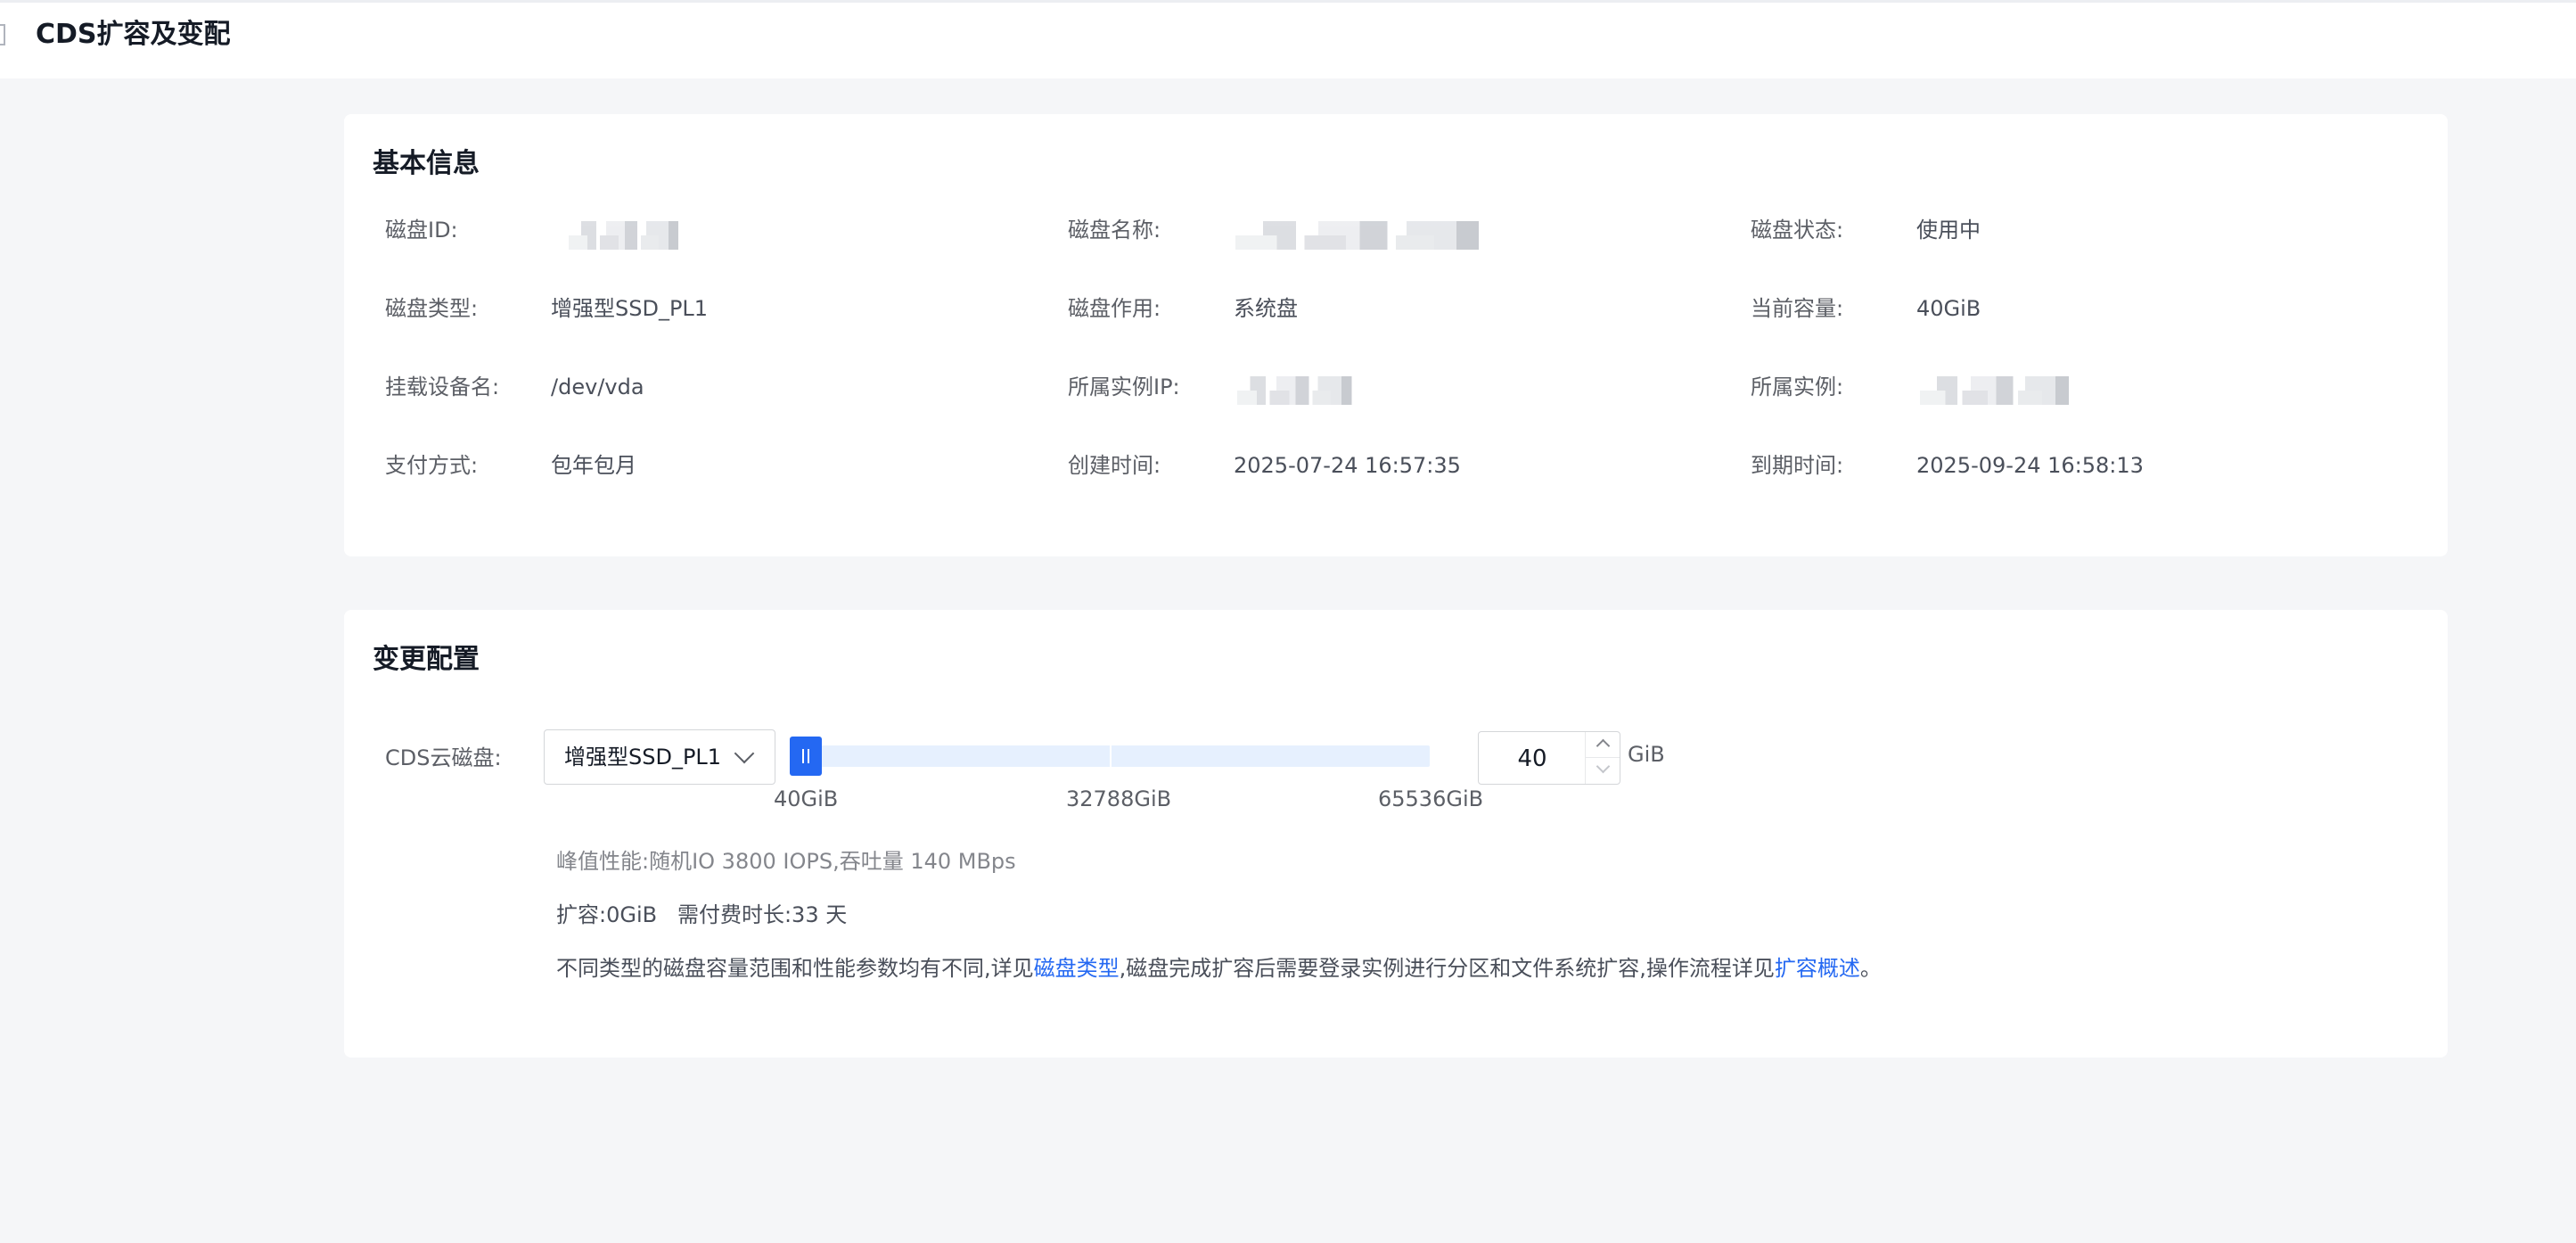  I want to click on slider-min-label: 40GiB, so click(807, 798).